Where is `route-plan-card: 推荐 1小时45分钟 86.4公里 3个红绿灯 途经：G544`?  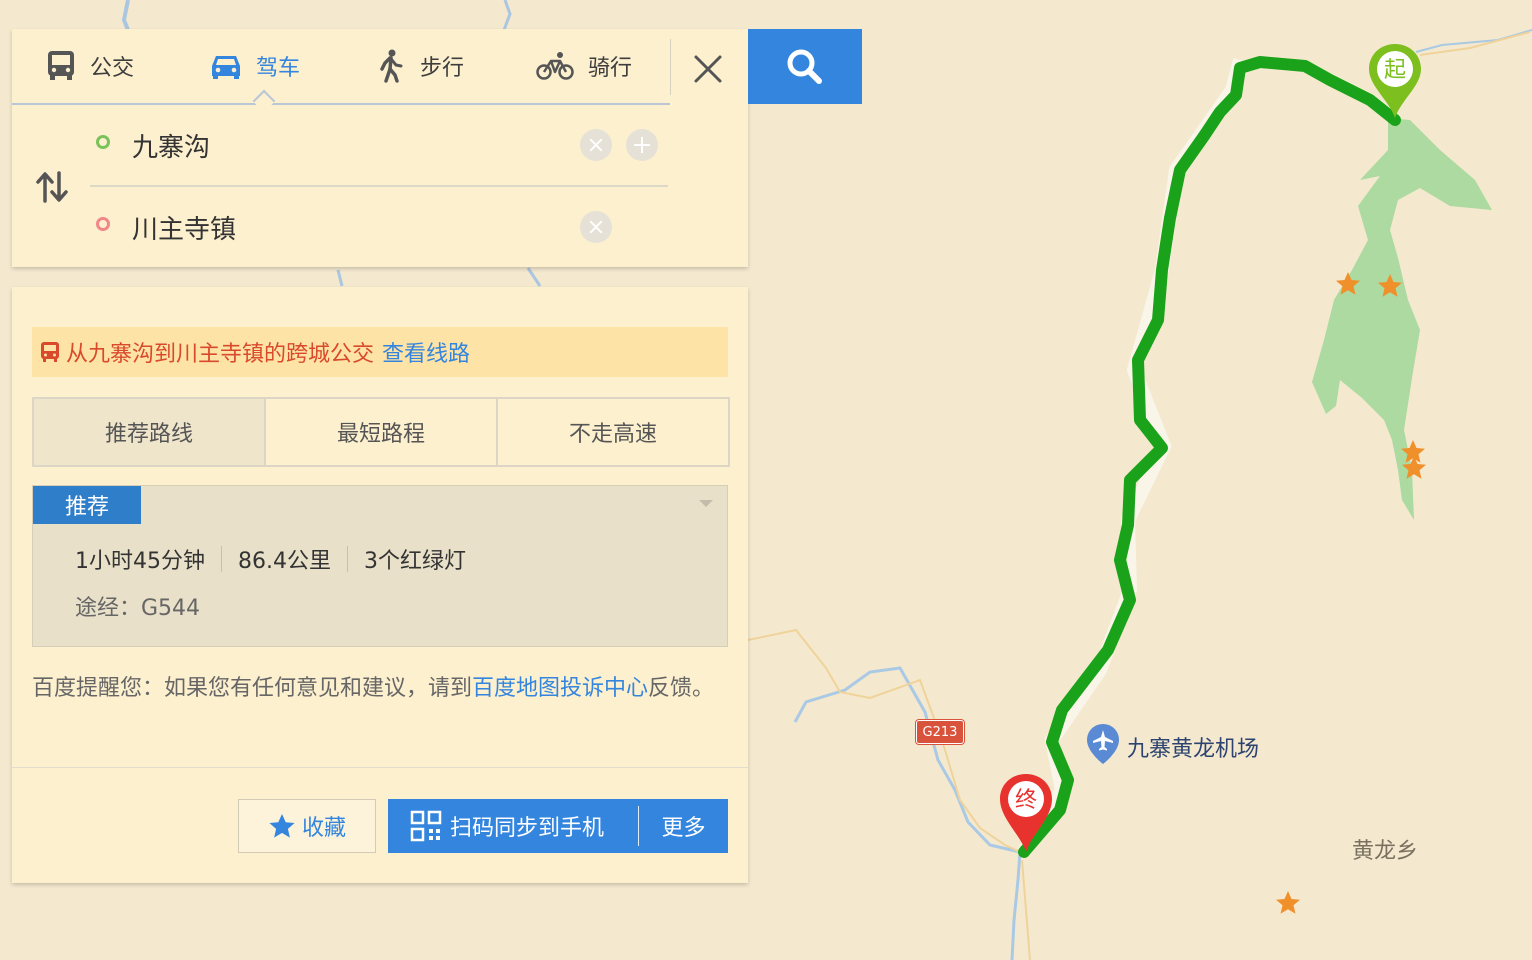 route-plan-card: 推荐 1小时45分钟 86.4公里 3个红绿灯 途经：G544 is located at coordinates (380, 566).